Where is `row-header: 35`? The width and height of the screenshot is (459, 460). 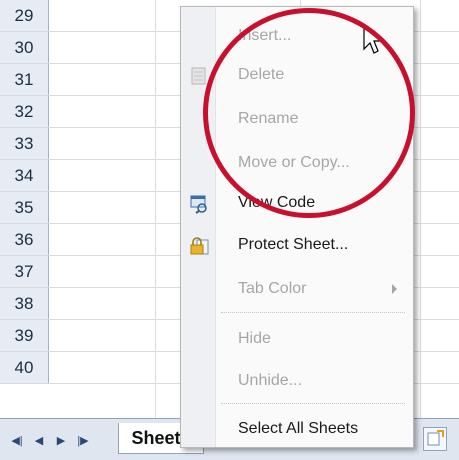 row-header: 35 is located at coordinates (24, 207).